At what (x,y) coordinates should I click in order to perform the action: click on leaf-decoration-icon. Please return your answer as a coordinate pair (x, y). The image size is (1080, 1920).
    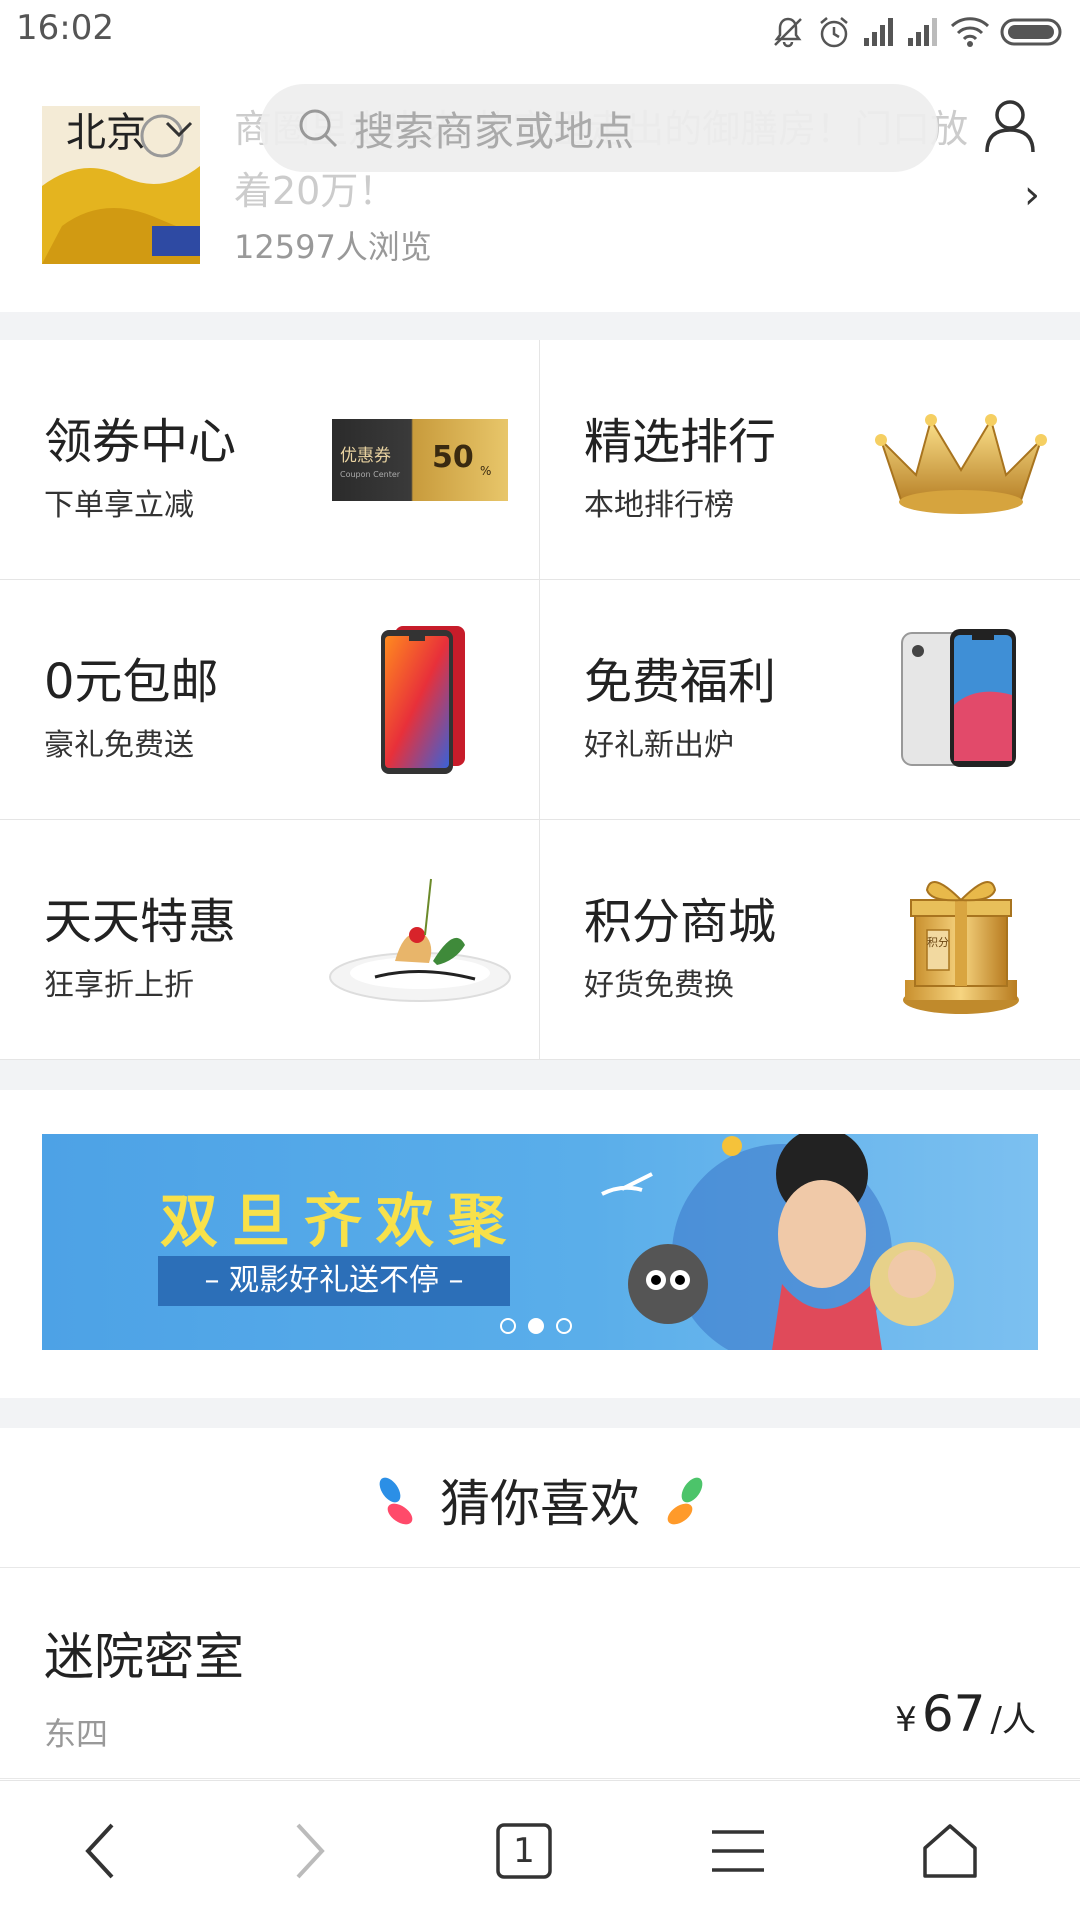
    Looking at the image, I should click on (685, 1501).